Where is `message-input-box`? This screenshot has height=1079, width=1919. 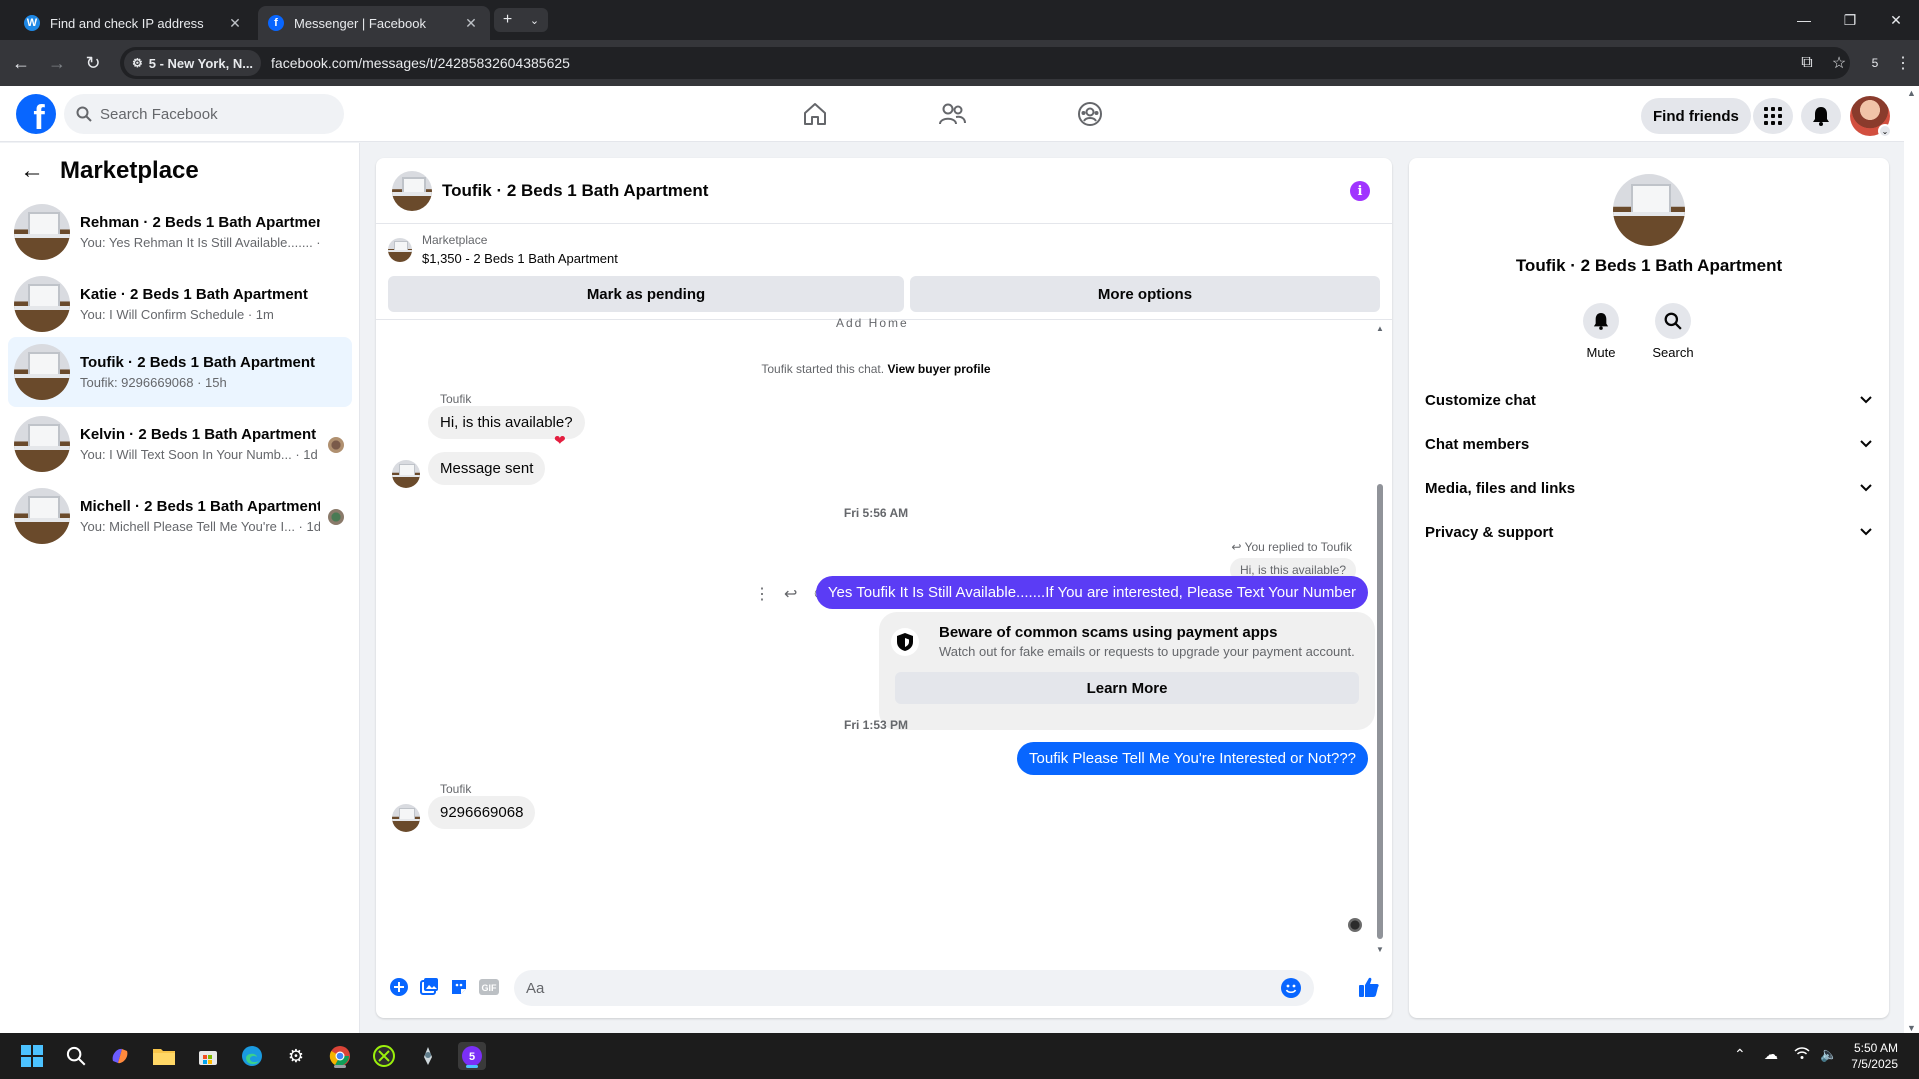 message-input-box is located at coordinates (914, 988).